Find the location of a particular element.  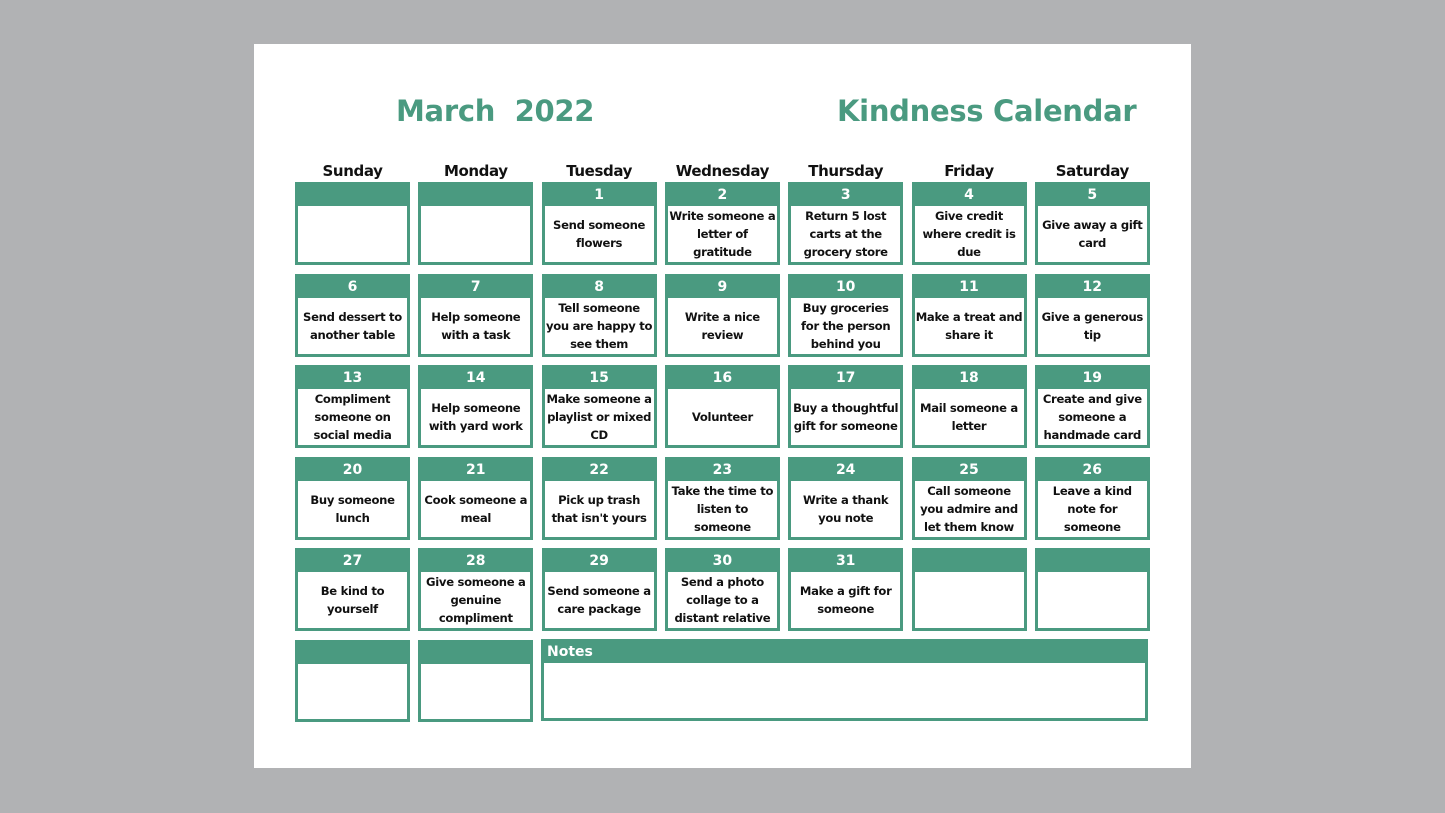

day-cell: 18 Mail someone a letter is located at coordinates (969, 406).